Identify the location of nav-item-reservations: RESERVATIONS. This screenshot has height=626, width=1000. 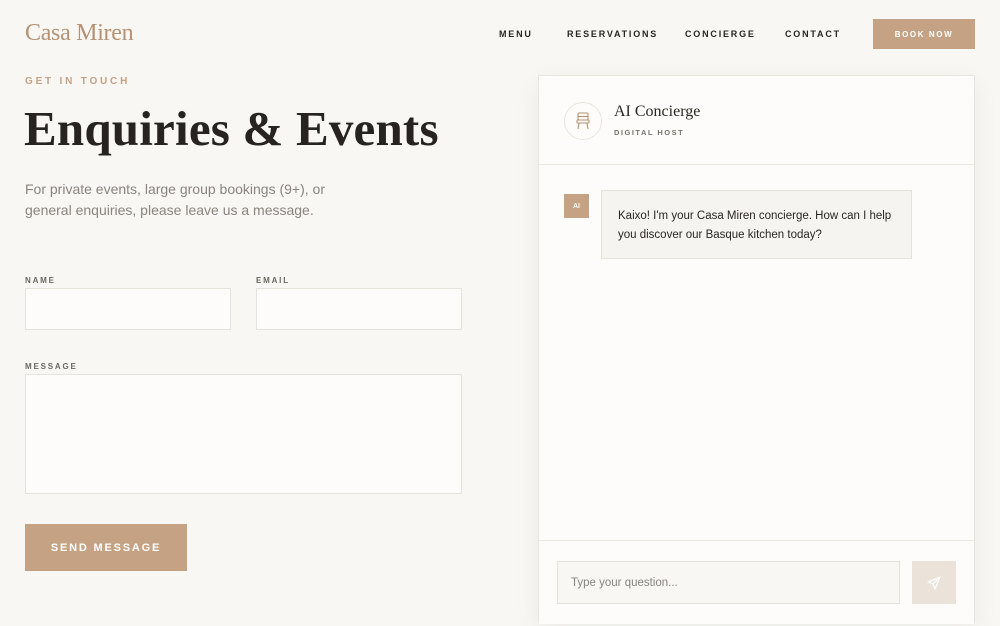
(612, 34).